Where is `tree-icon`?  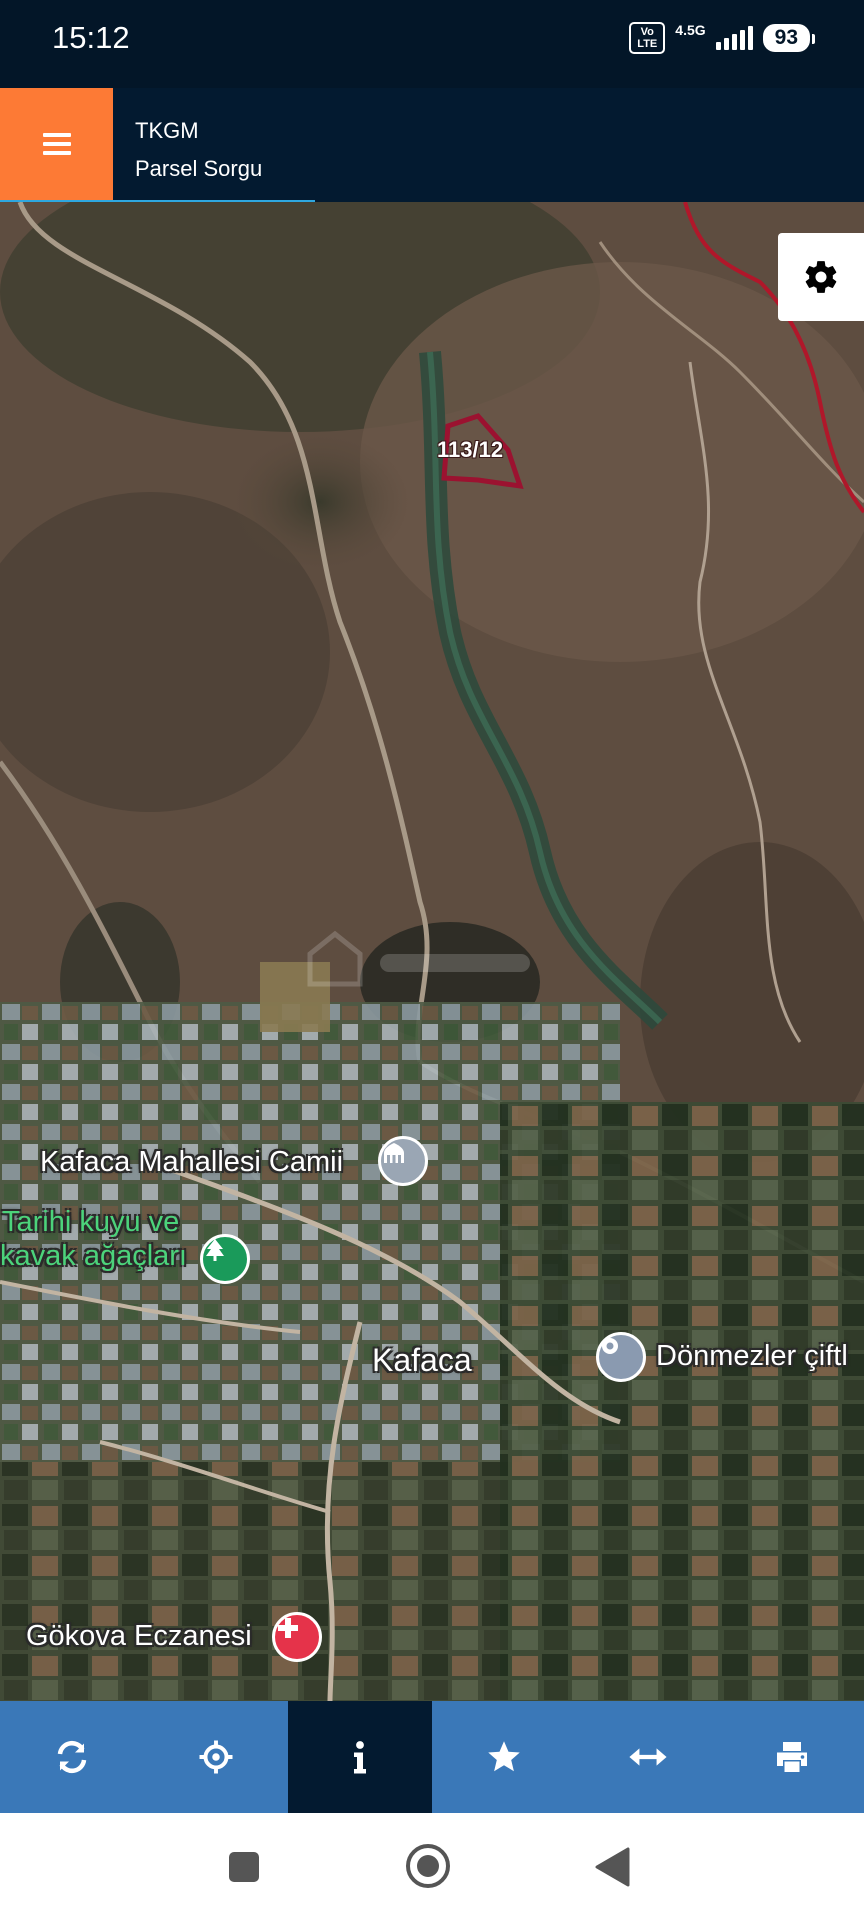 tree-icon is located at coordinates (225, 1259).